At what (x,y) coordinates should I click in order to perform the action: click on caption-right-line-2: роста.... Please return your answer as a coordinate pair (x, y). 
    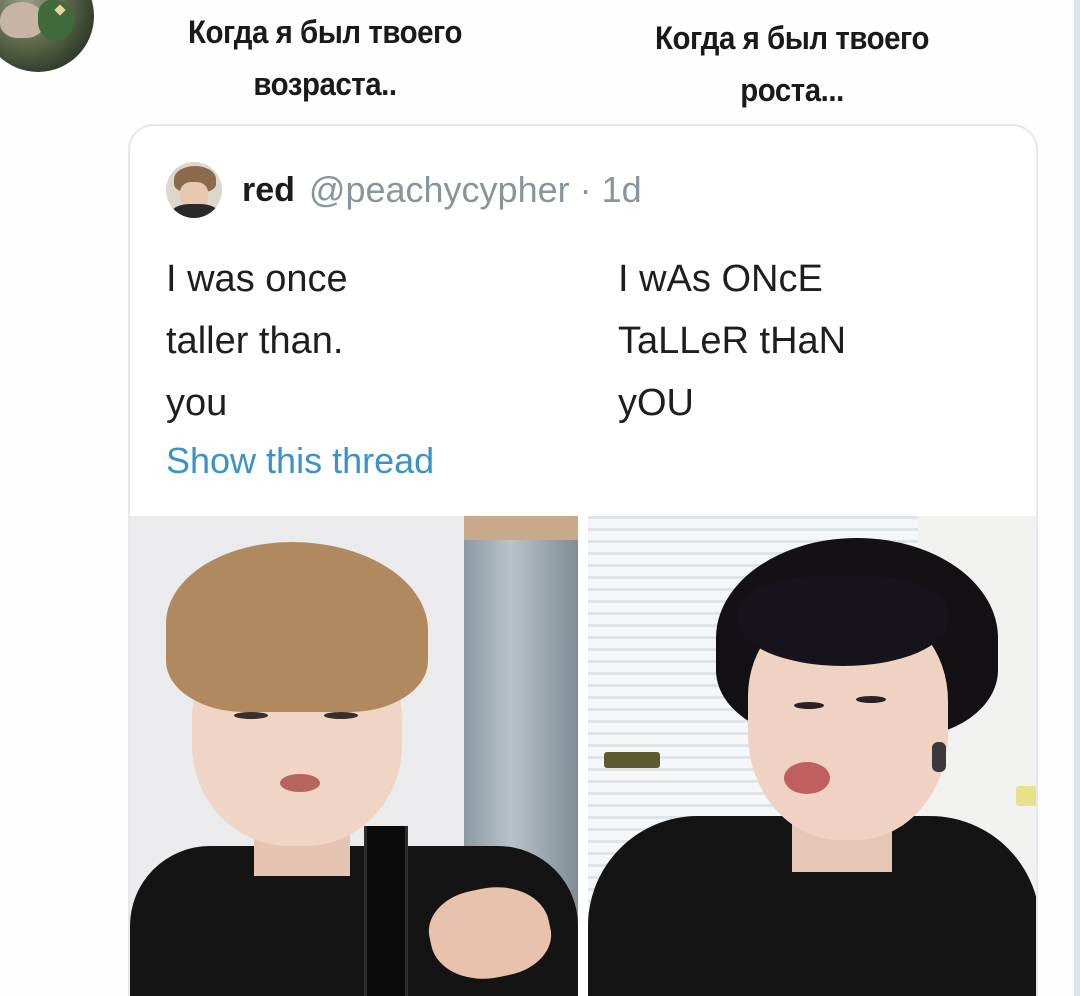
    Looking at the image, I should click on (792, 90).